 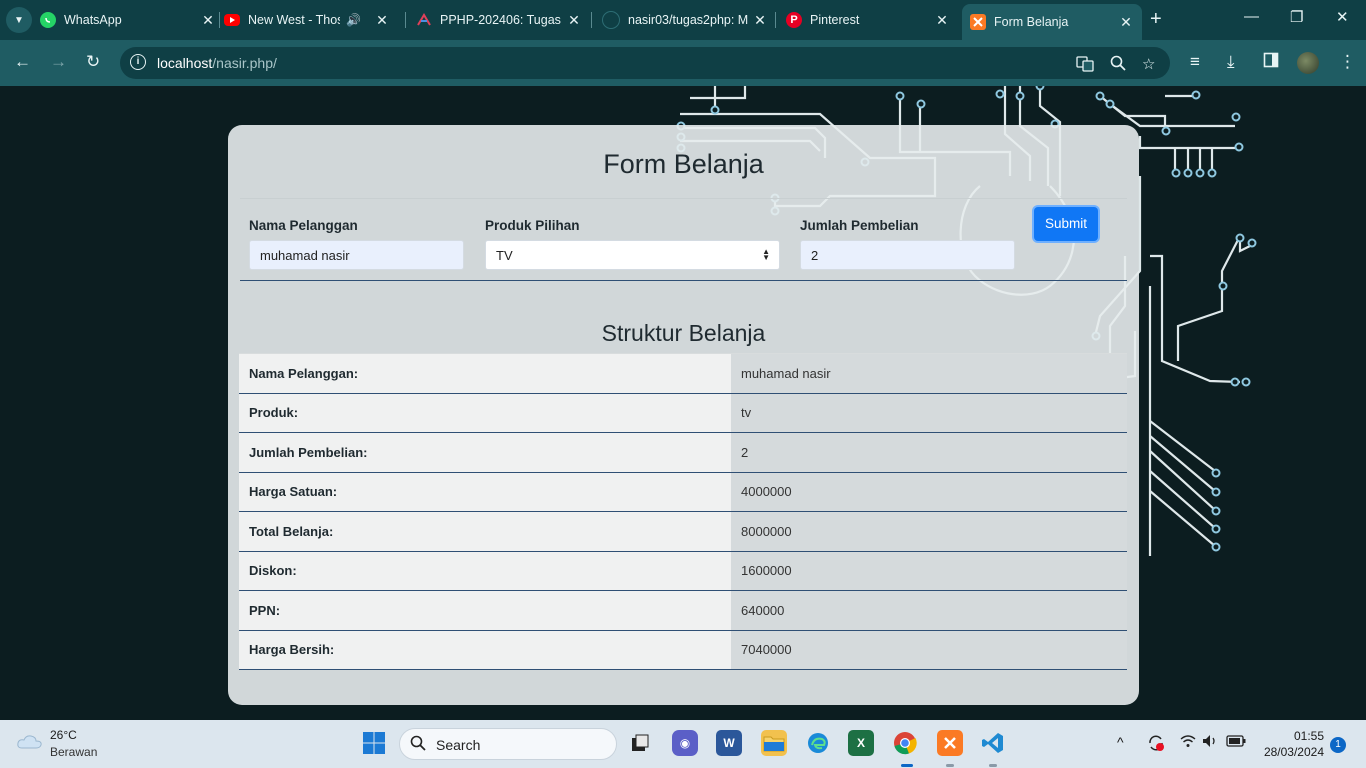 I want to click on new-tab-icon: +, so click(x=1156, y=19).